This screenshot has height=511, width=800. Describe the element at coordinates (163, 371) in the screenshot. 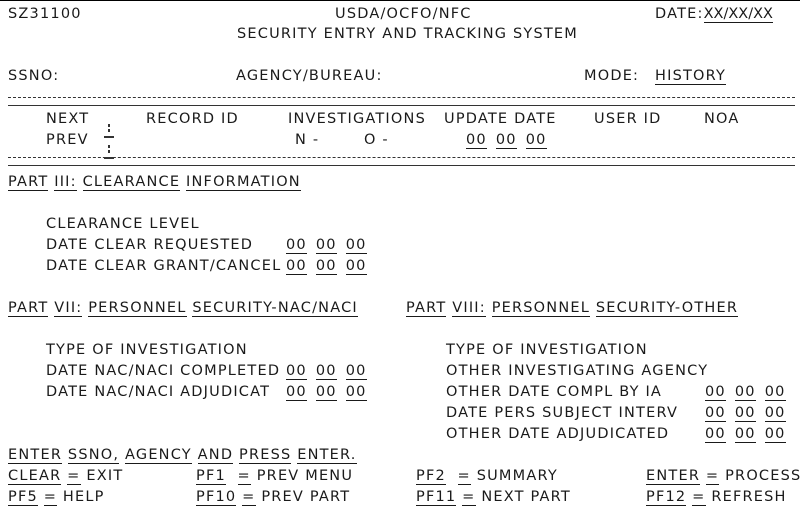

I see `nac-completed-label: DATE NAC/NACI COMPLETED` at that location.